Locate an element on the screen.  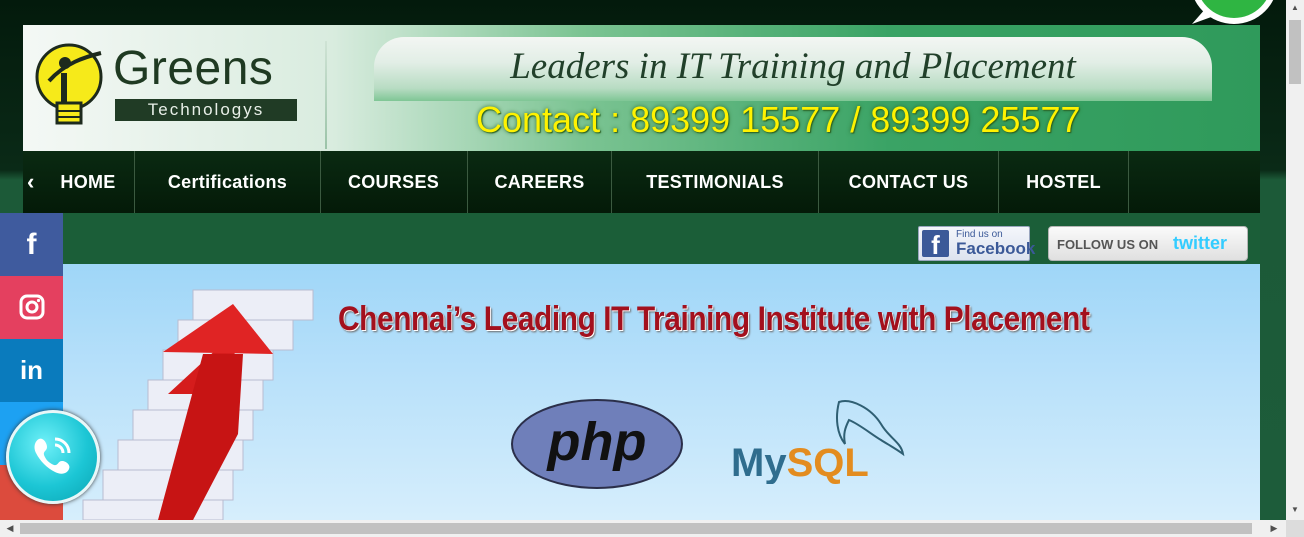
nav-item-certifications: Certifications is located at coordinates (227, 182).